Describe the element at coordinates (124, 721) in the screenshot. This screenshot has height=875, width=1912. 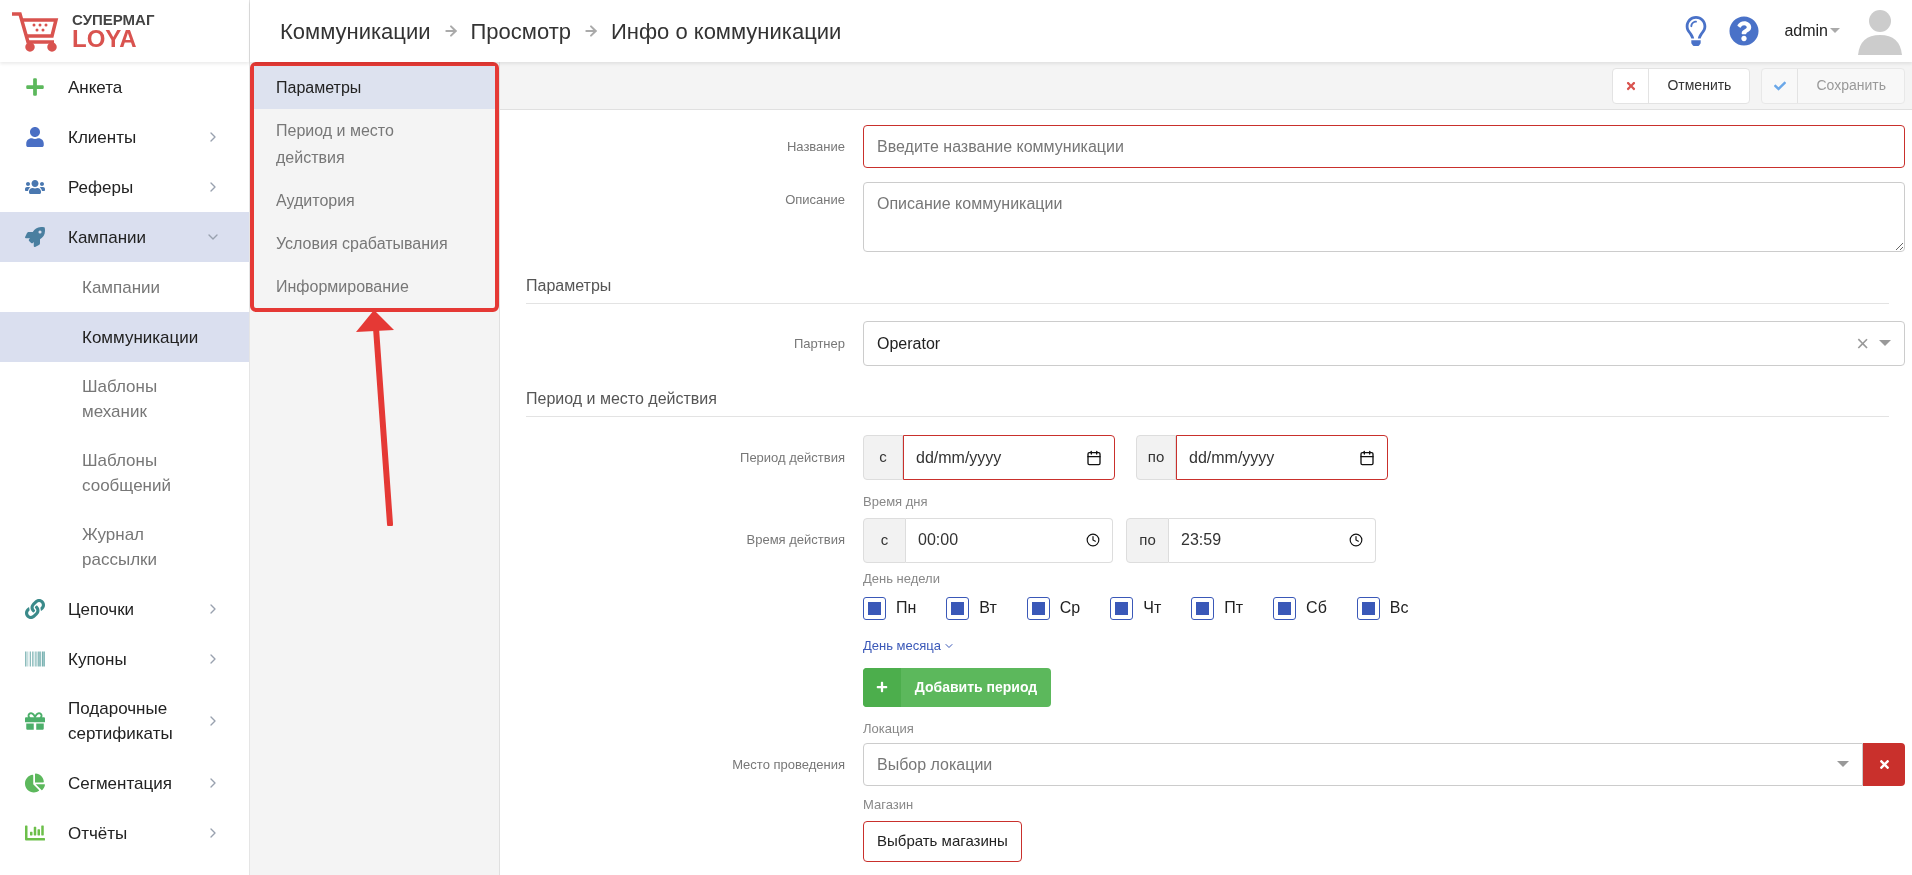
I see `sidebar-item: Подарочные сертификаты` at that location.